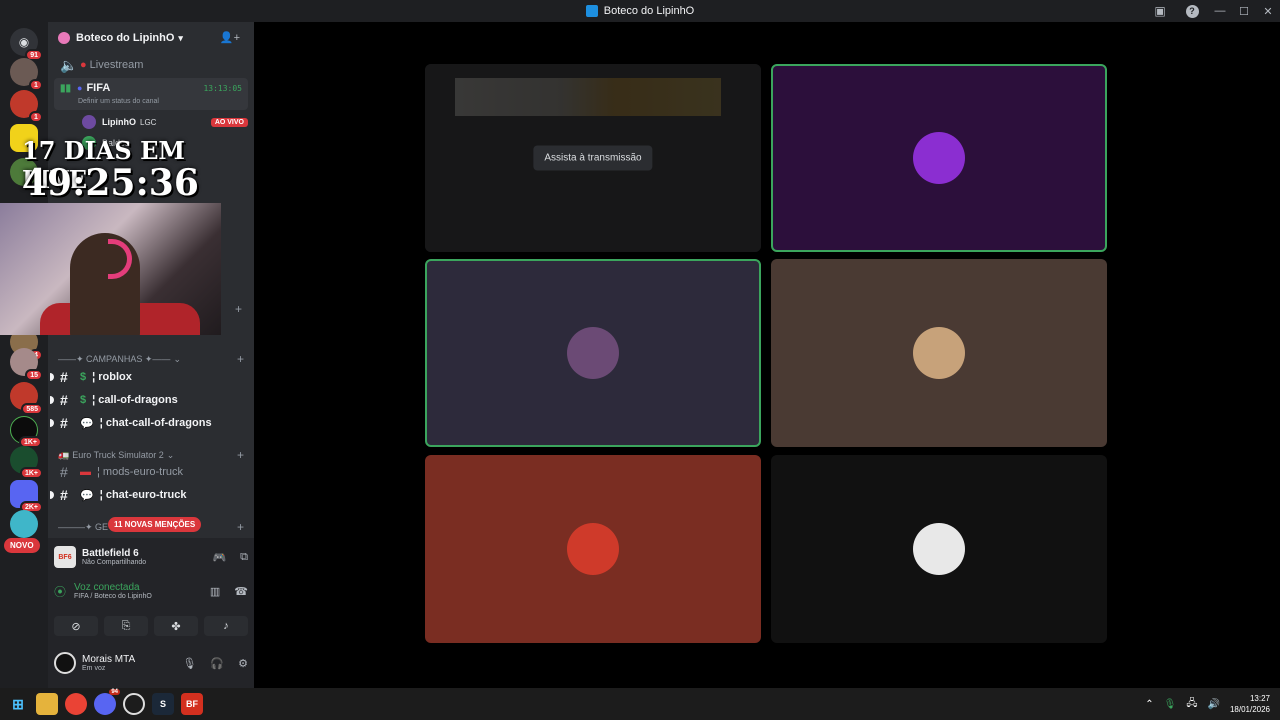 The image size is (1280, 720). I want to click on channel-status-hint: Definir um status do canal, so click(118, 101).